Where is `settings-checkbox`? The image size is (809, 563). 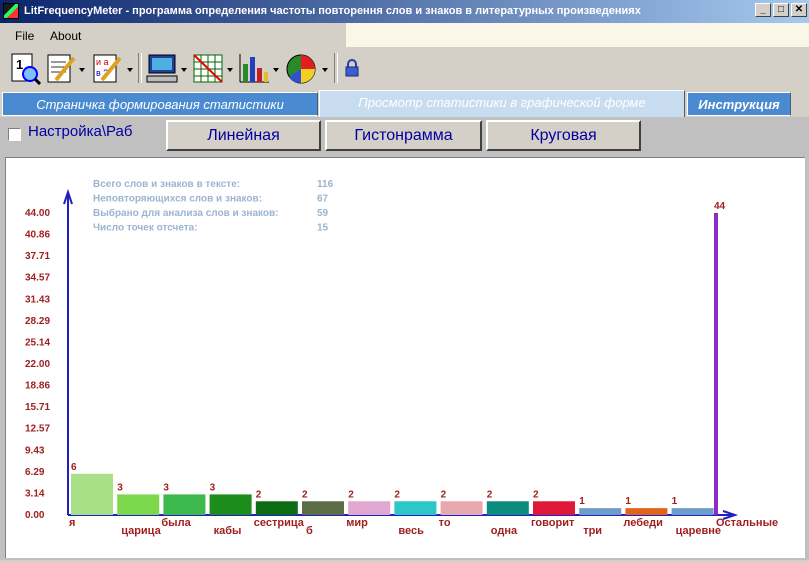 settings-checkbox is located at coordinates (14, 134).